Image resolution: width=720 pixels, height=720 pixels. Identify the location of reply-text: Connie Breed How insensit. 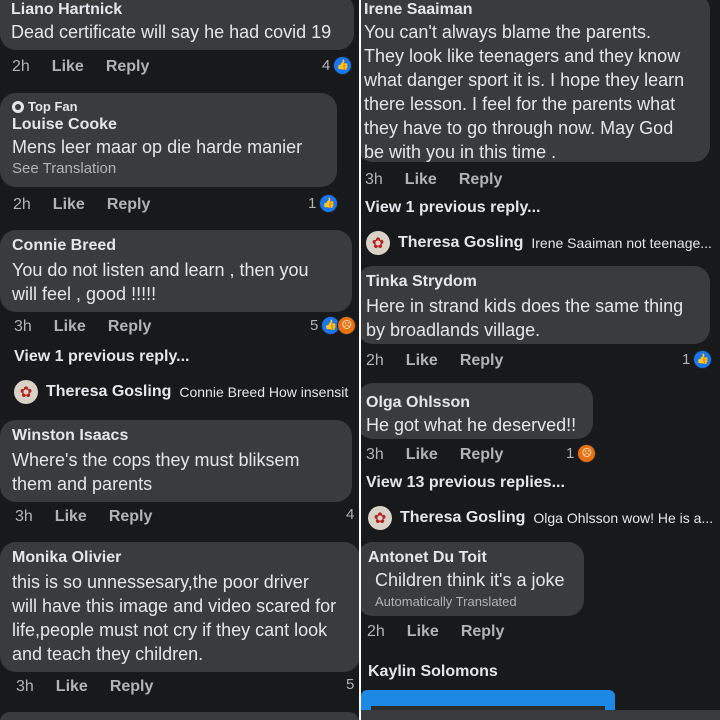
(264, 392).